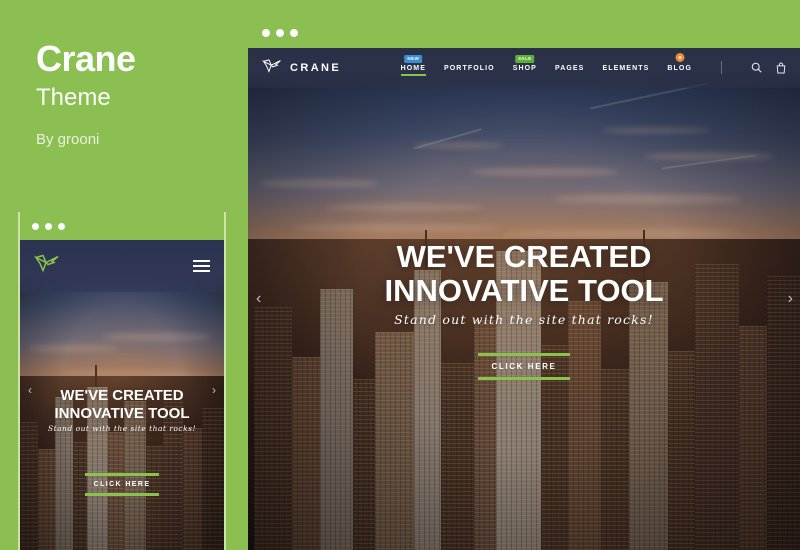  I want to click on site-logo: CRANE, so click(301, 68).